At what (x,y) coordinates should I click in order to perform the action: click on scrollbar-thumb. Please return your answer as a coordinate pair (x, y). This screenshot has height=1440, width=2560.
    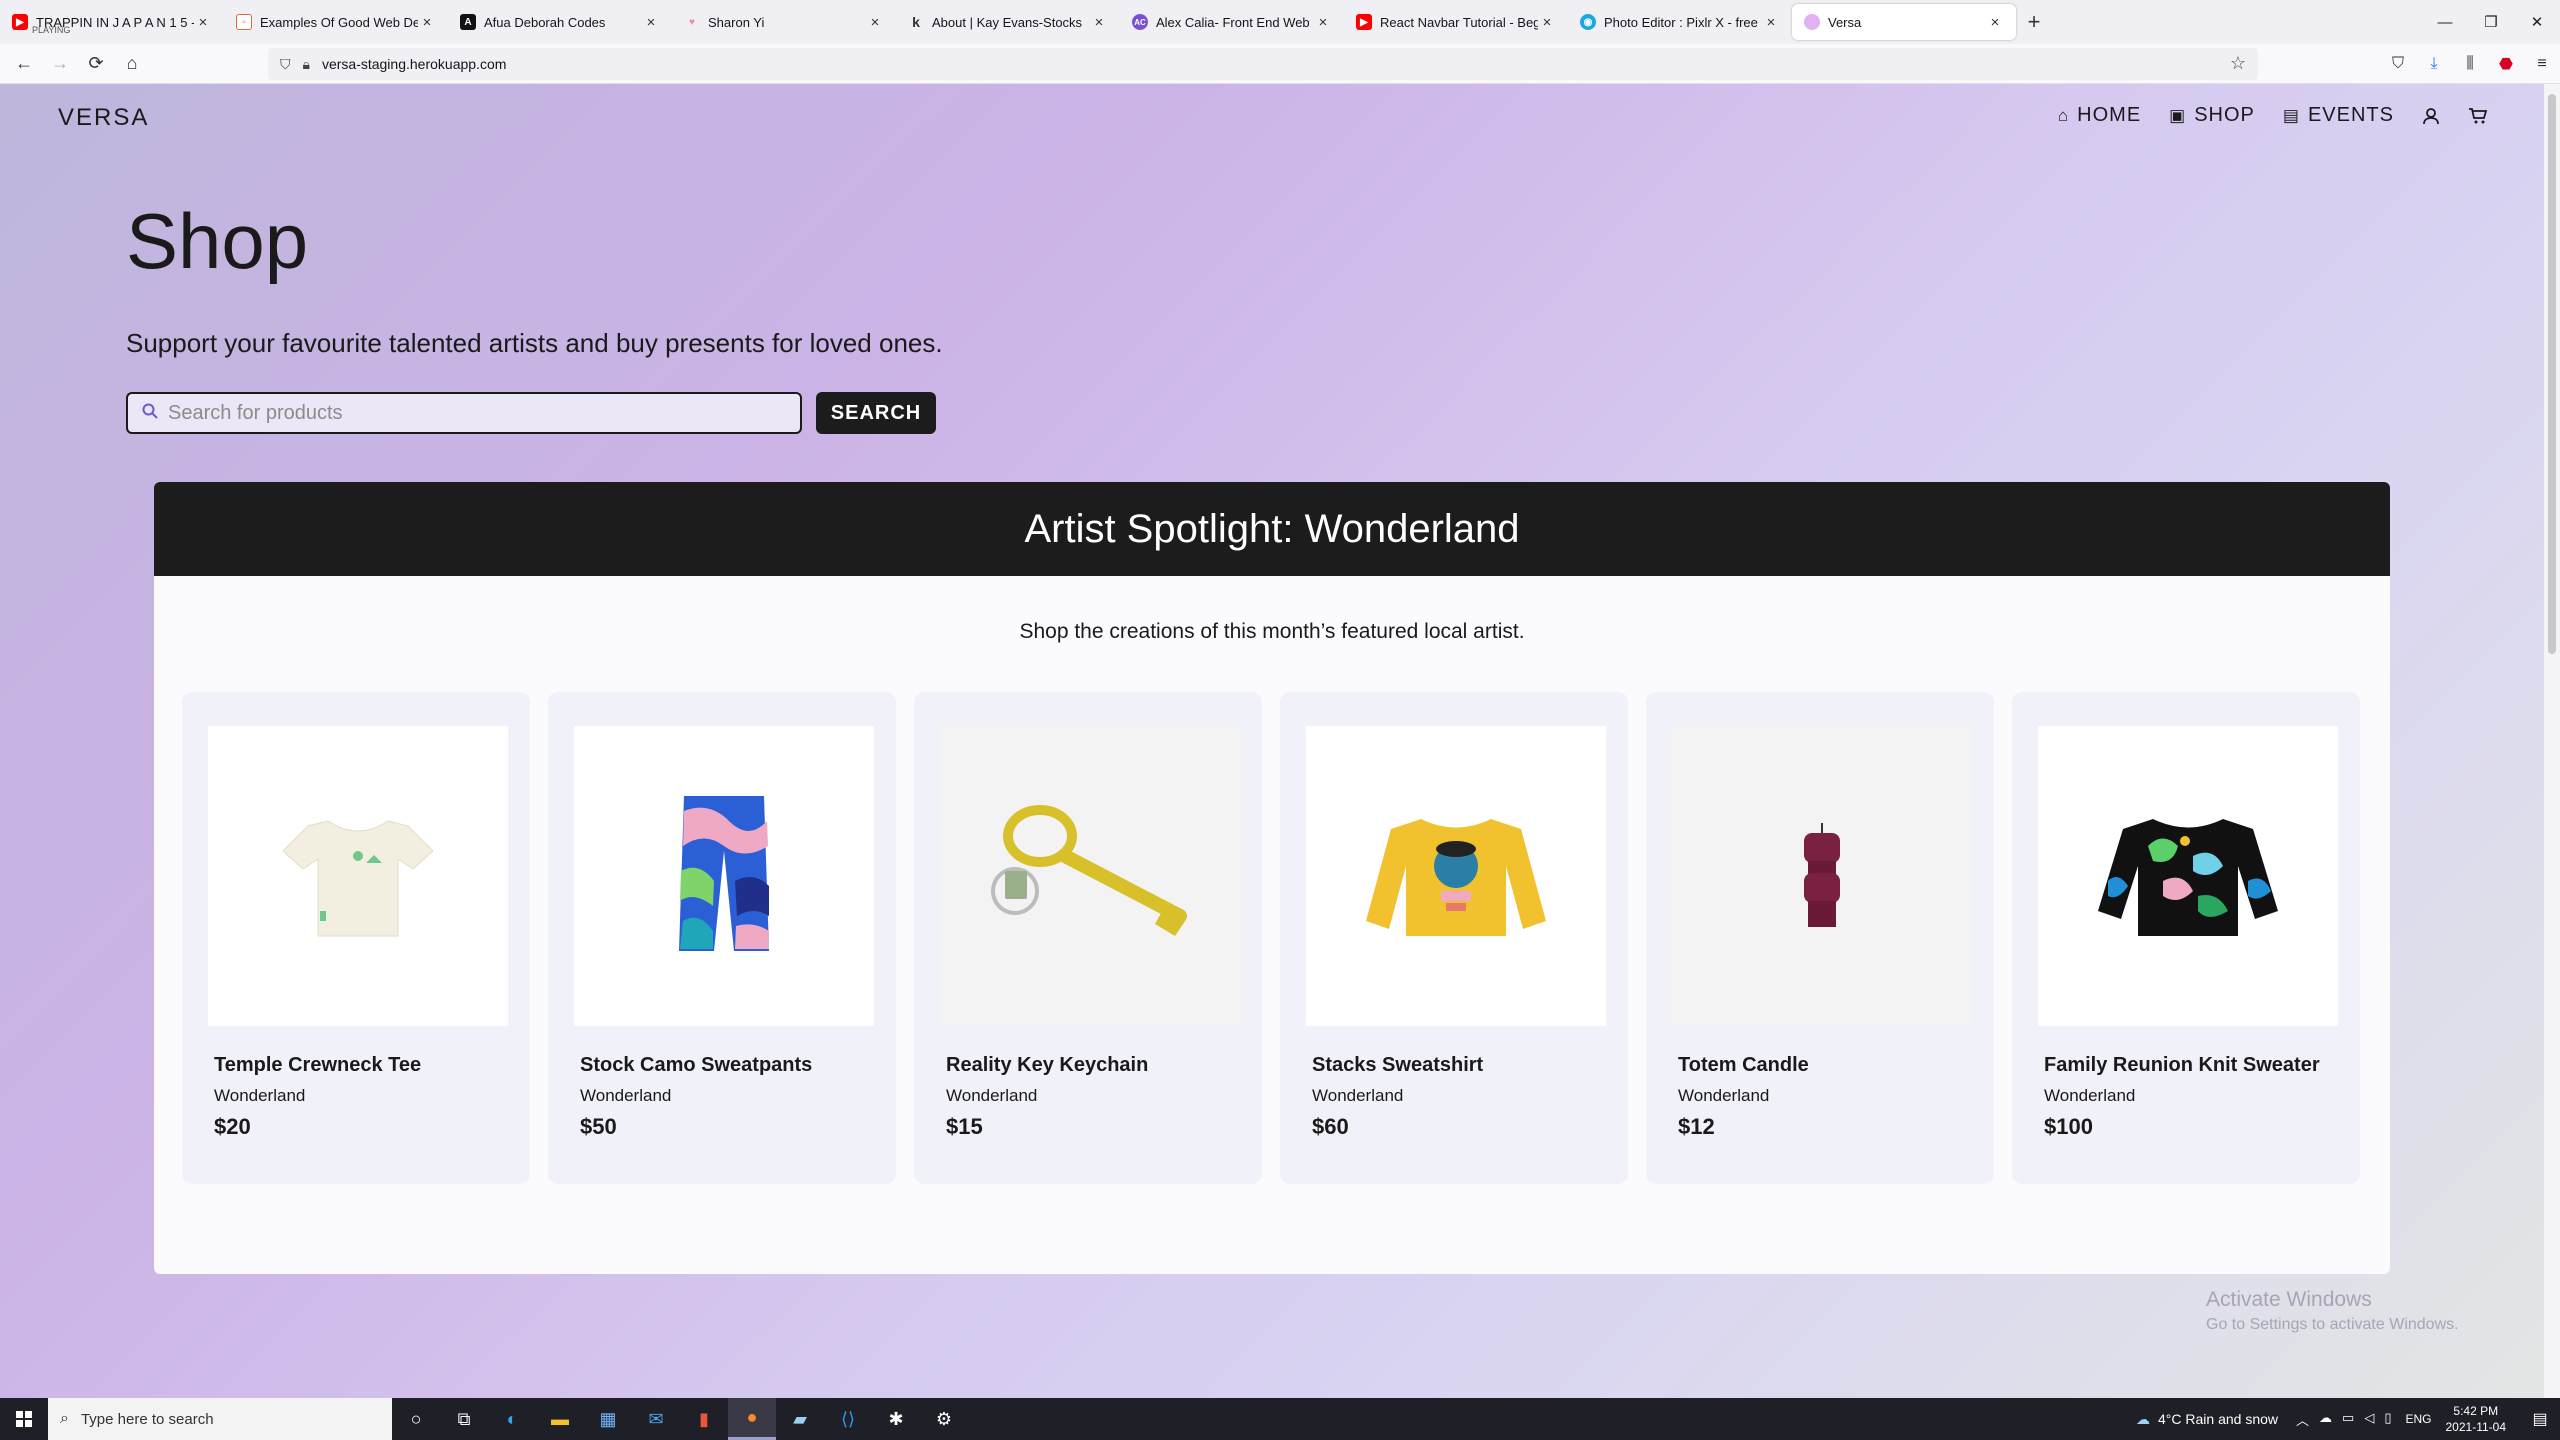
    Looking at the image, I should click on (2552, 374).